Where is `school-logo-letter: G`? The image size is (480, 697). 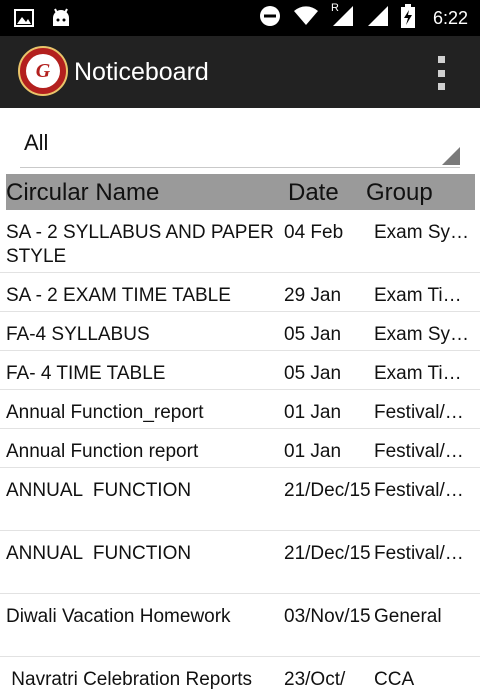 school-logo-letter: G is located at coordinates (43, 71).